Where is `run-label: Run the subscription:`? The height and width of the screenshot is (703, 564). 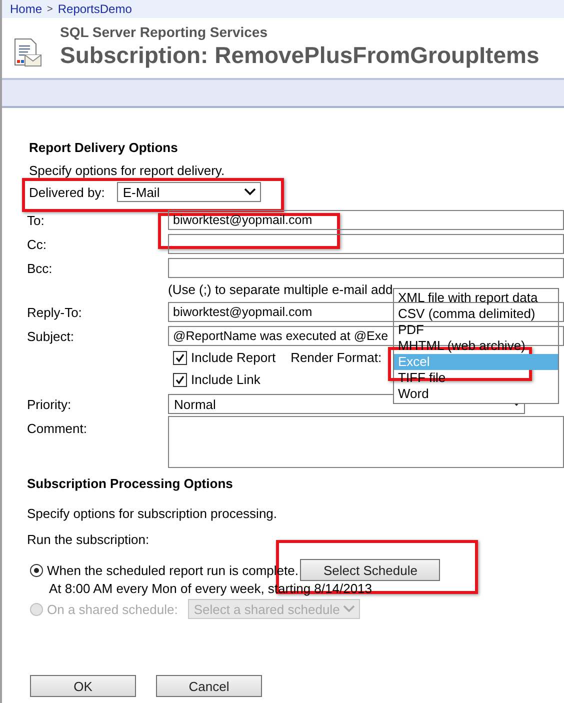
run-label: Run the subscription: is located at coordinates (88, 539).